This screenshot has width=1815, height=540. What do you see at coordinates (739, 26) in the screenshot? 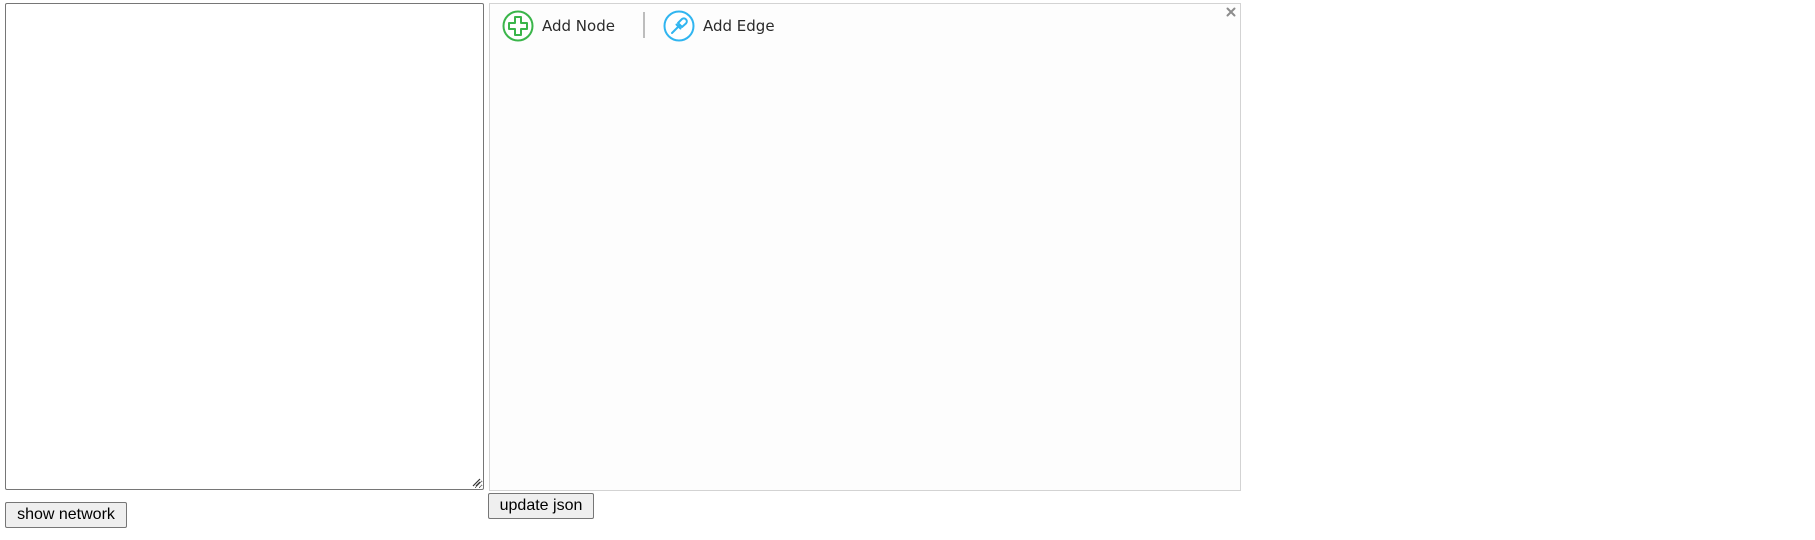
I see `add-edge-label: Add Edge` at bounding box center [739, 26].